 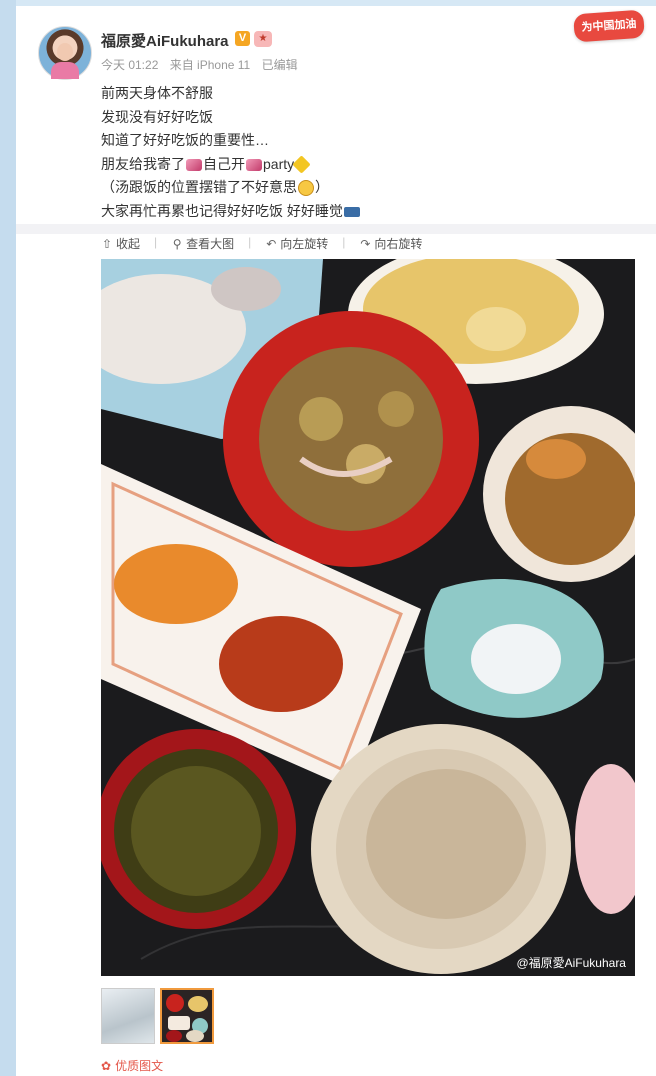 I want to click on post-line: 前两天身体不舒服, so click(x=157, y=93).